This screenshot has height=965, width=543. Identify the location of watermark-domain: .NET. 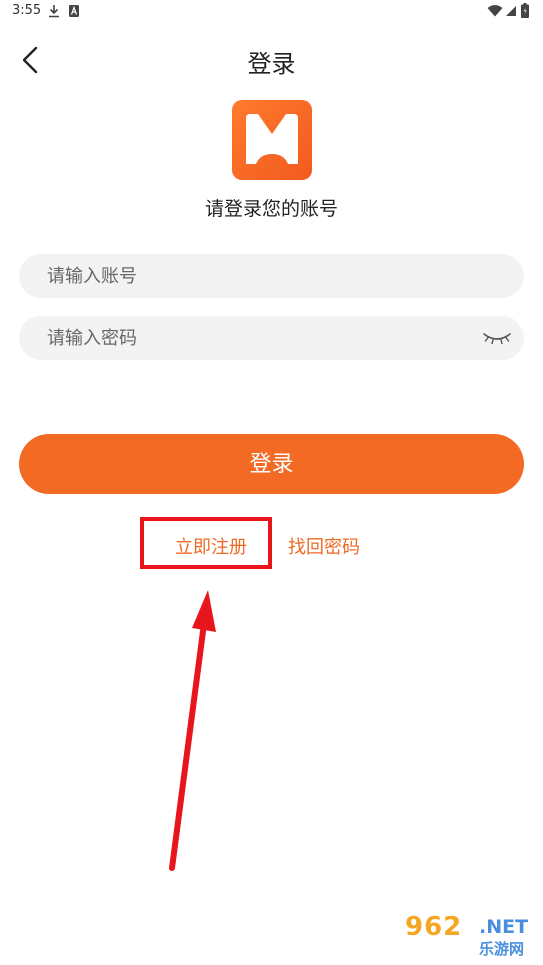
(504, 927).